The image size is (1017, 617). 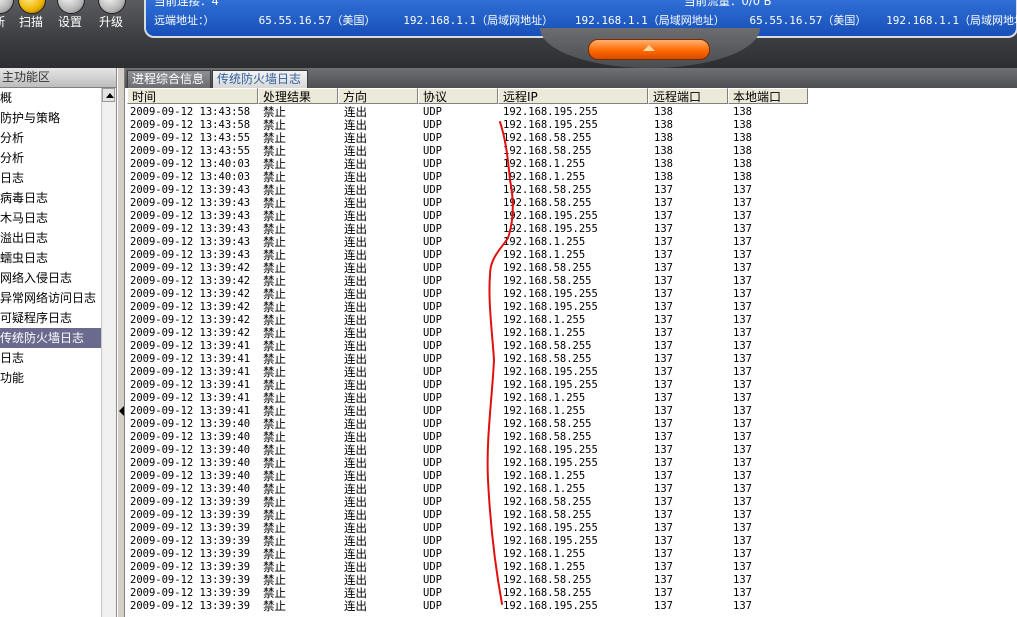 I want to click on nav-item: 蠕虫日志, so click(x=58, y=258).